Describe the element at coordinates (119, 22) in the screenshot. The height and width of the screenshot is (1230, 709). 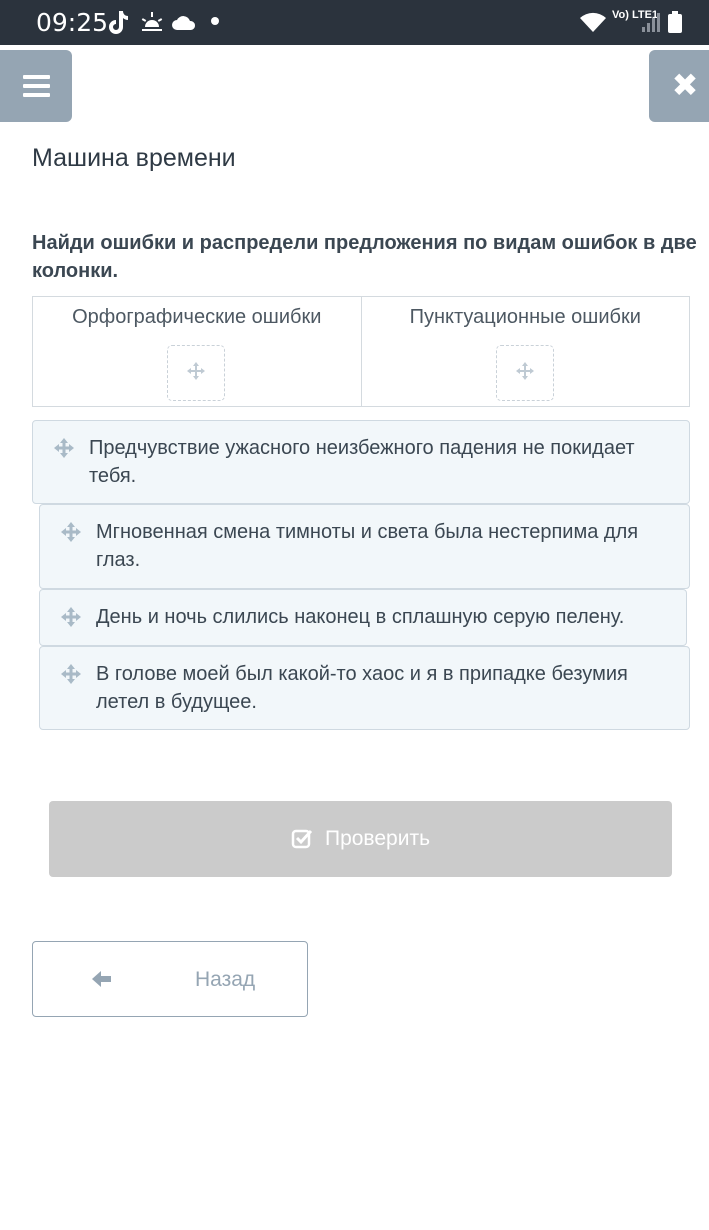
I see `tiktok-icon` at that location.